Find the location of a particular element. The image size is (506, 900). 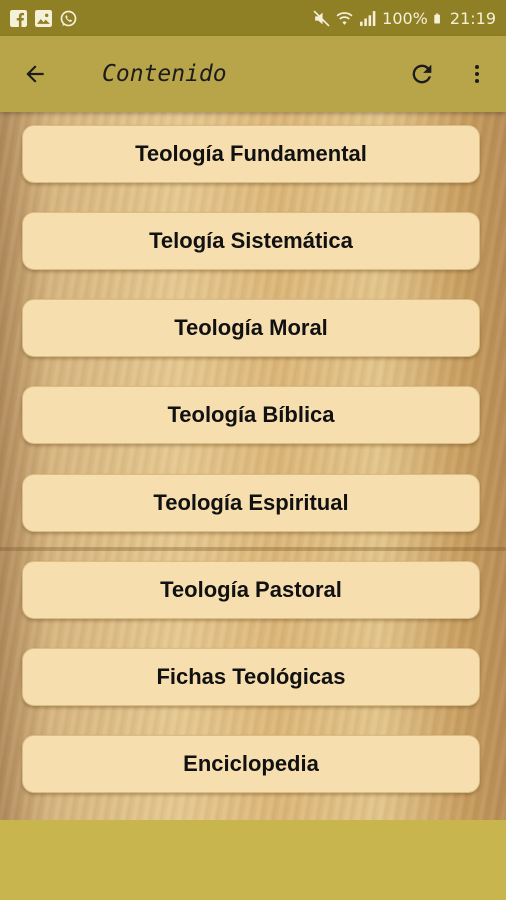

notification-icons is located at coordinates (43, 18).